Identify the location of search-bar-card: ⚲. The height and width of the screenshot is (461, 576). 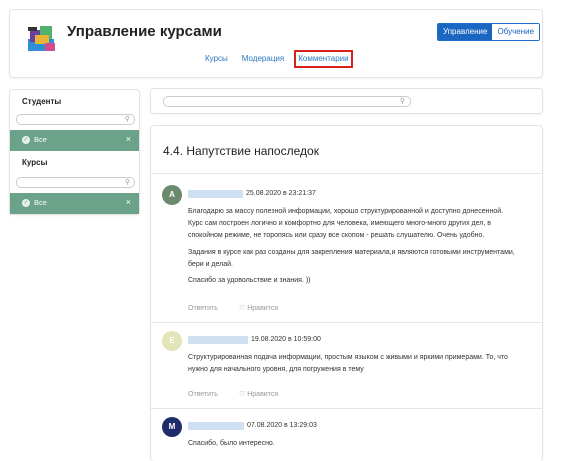
(346, 101).